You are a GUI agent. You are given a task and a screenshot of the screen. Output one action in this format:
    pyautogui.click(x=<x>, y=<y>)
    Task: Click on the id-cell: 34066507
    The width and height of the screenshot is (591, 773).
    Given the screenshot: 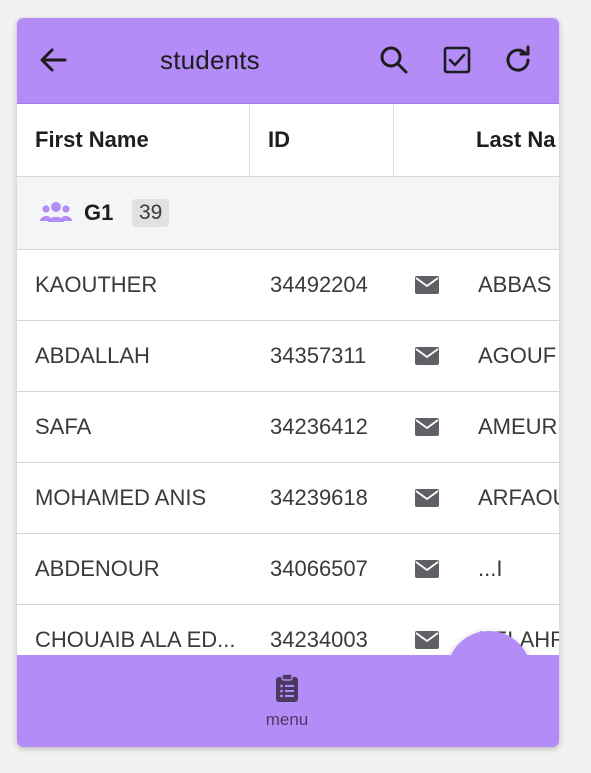 What is the action you would take?
    pyautogui.click(x=319, y=568)
    